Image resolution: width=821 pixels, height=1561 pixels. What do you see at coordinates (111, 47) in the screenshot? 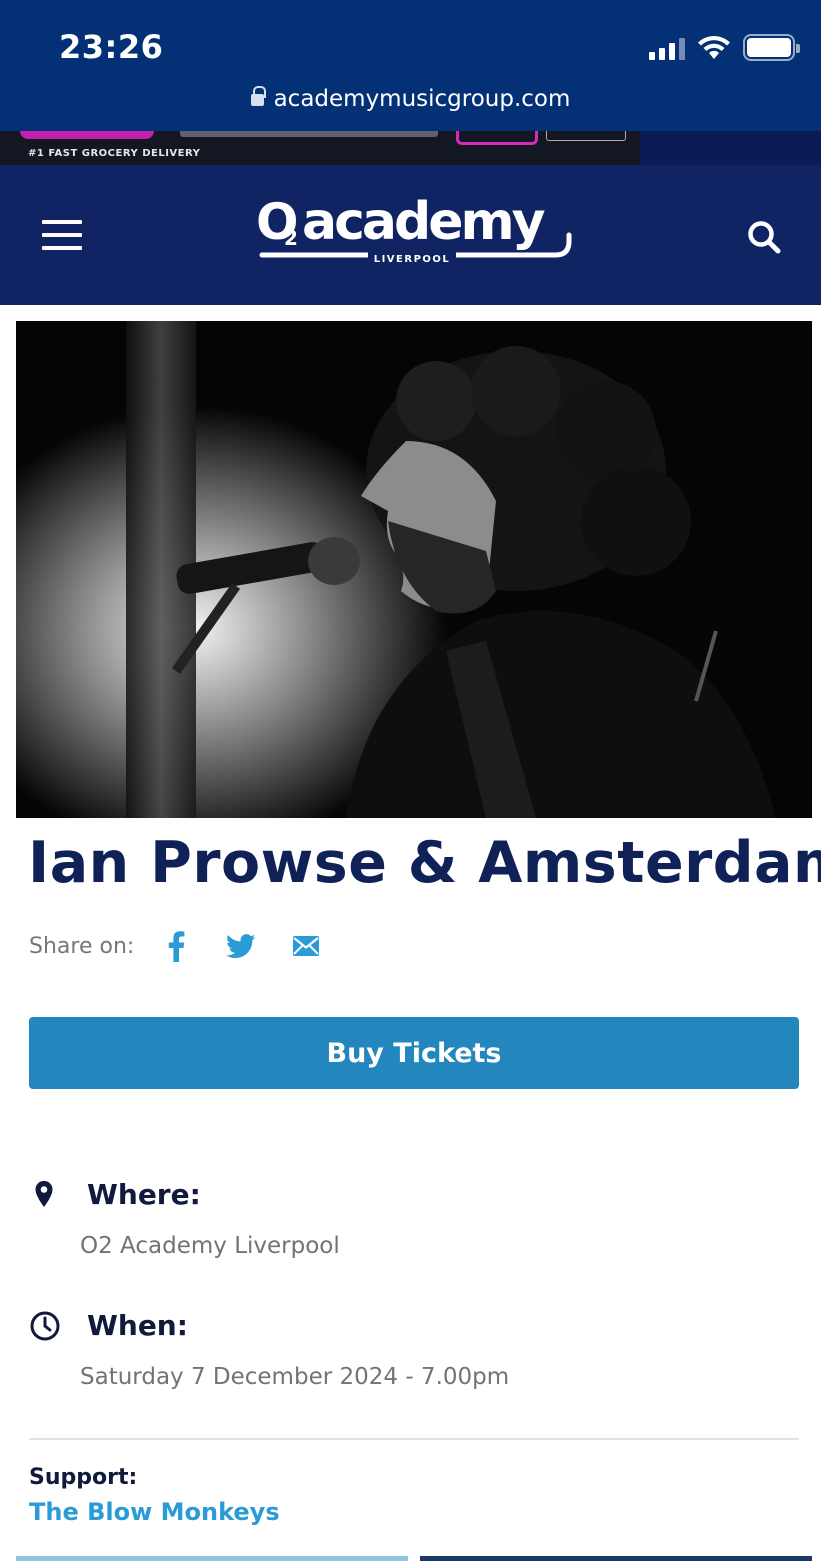
I see `status-time: 23:26` at bounding box center [111, 47].